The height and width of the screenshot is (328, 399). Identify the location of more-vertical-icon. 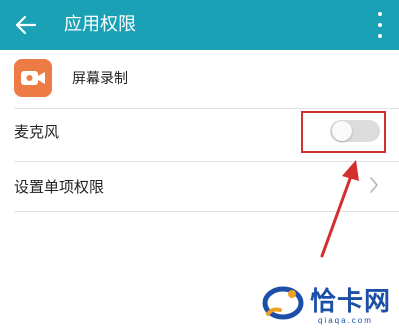
(380, 14).